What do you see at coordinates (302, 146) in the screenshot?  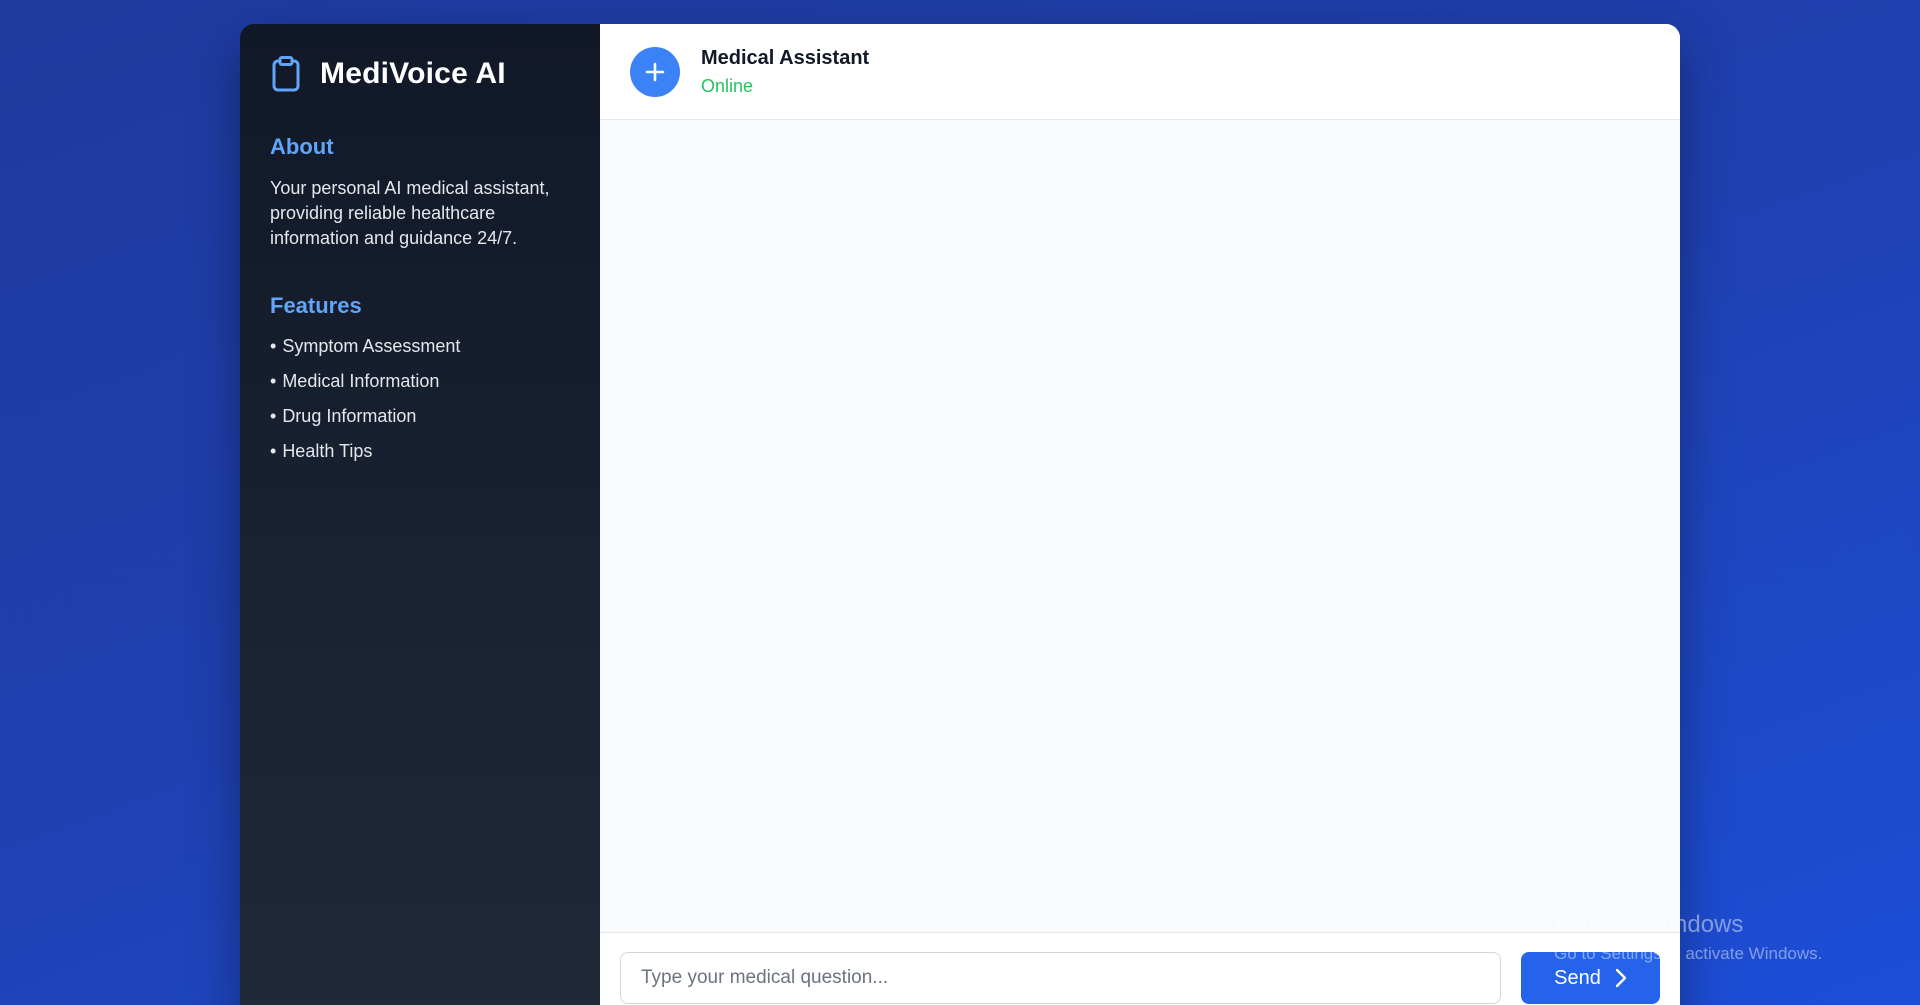 I see `about-heading: About` at bounding box center [302, 146].